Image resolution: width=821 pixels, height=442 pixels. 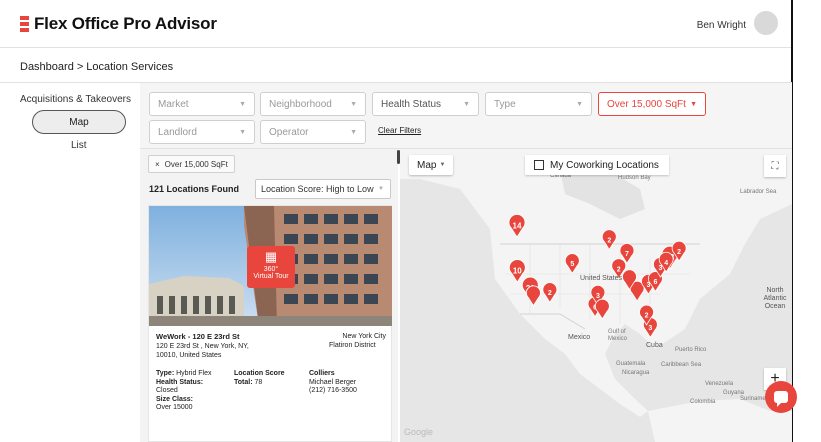 What do you see at coordinates (333, 382) in the screenshot?
I see `broker-name: Michael Berger` at bounding box center [333, 382].